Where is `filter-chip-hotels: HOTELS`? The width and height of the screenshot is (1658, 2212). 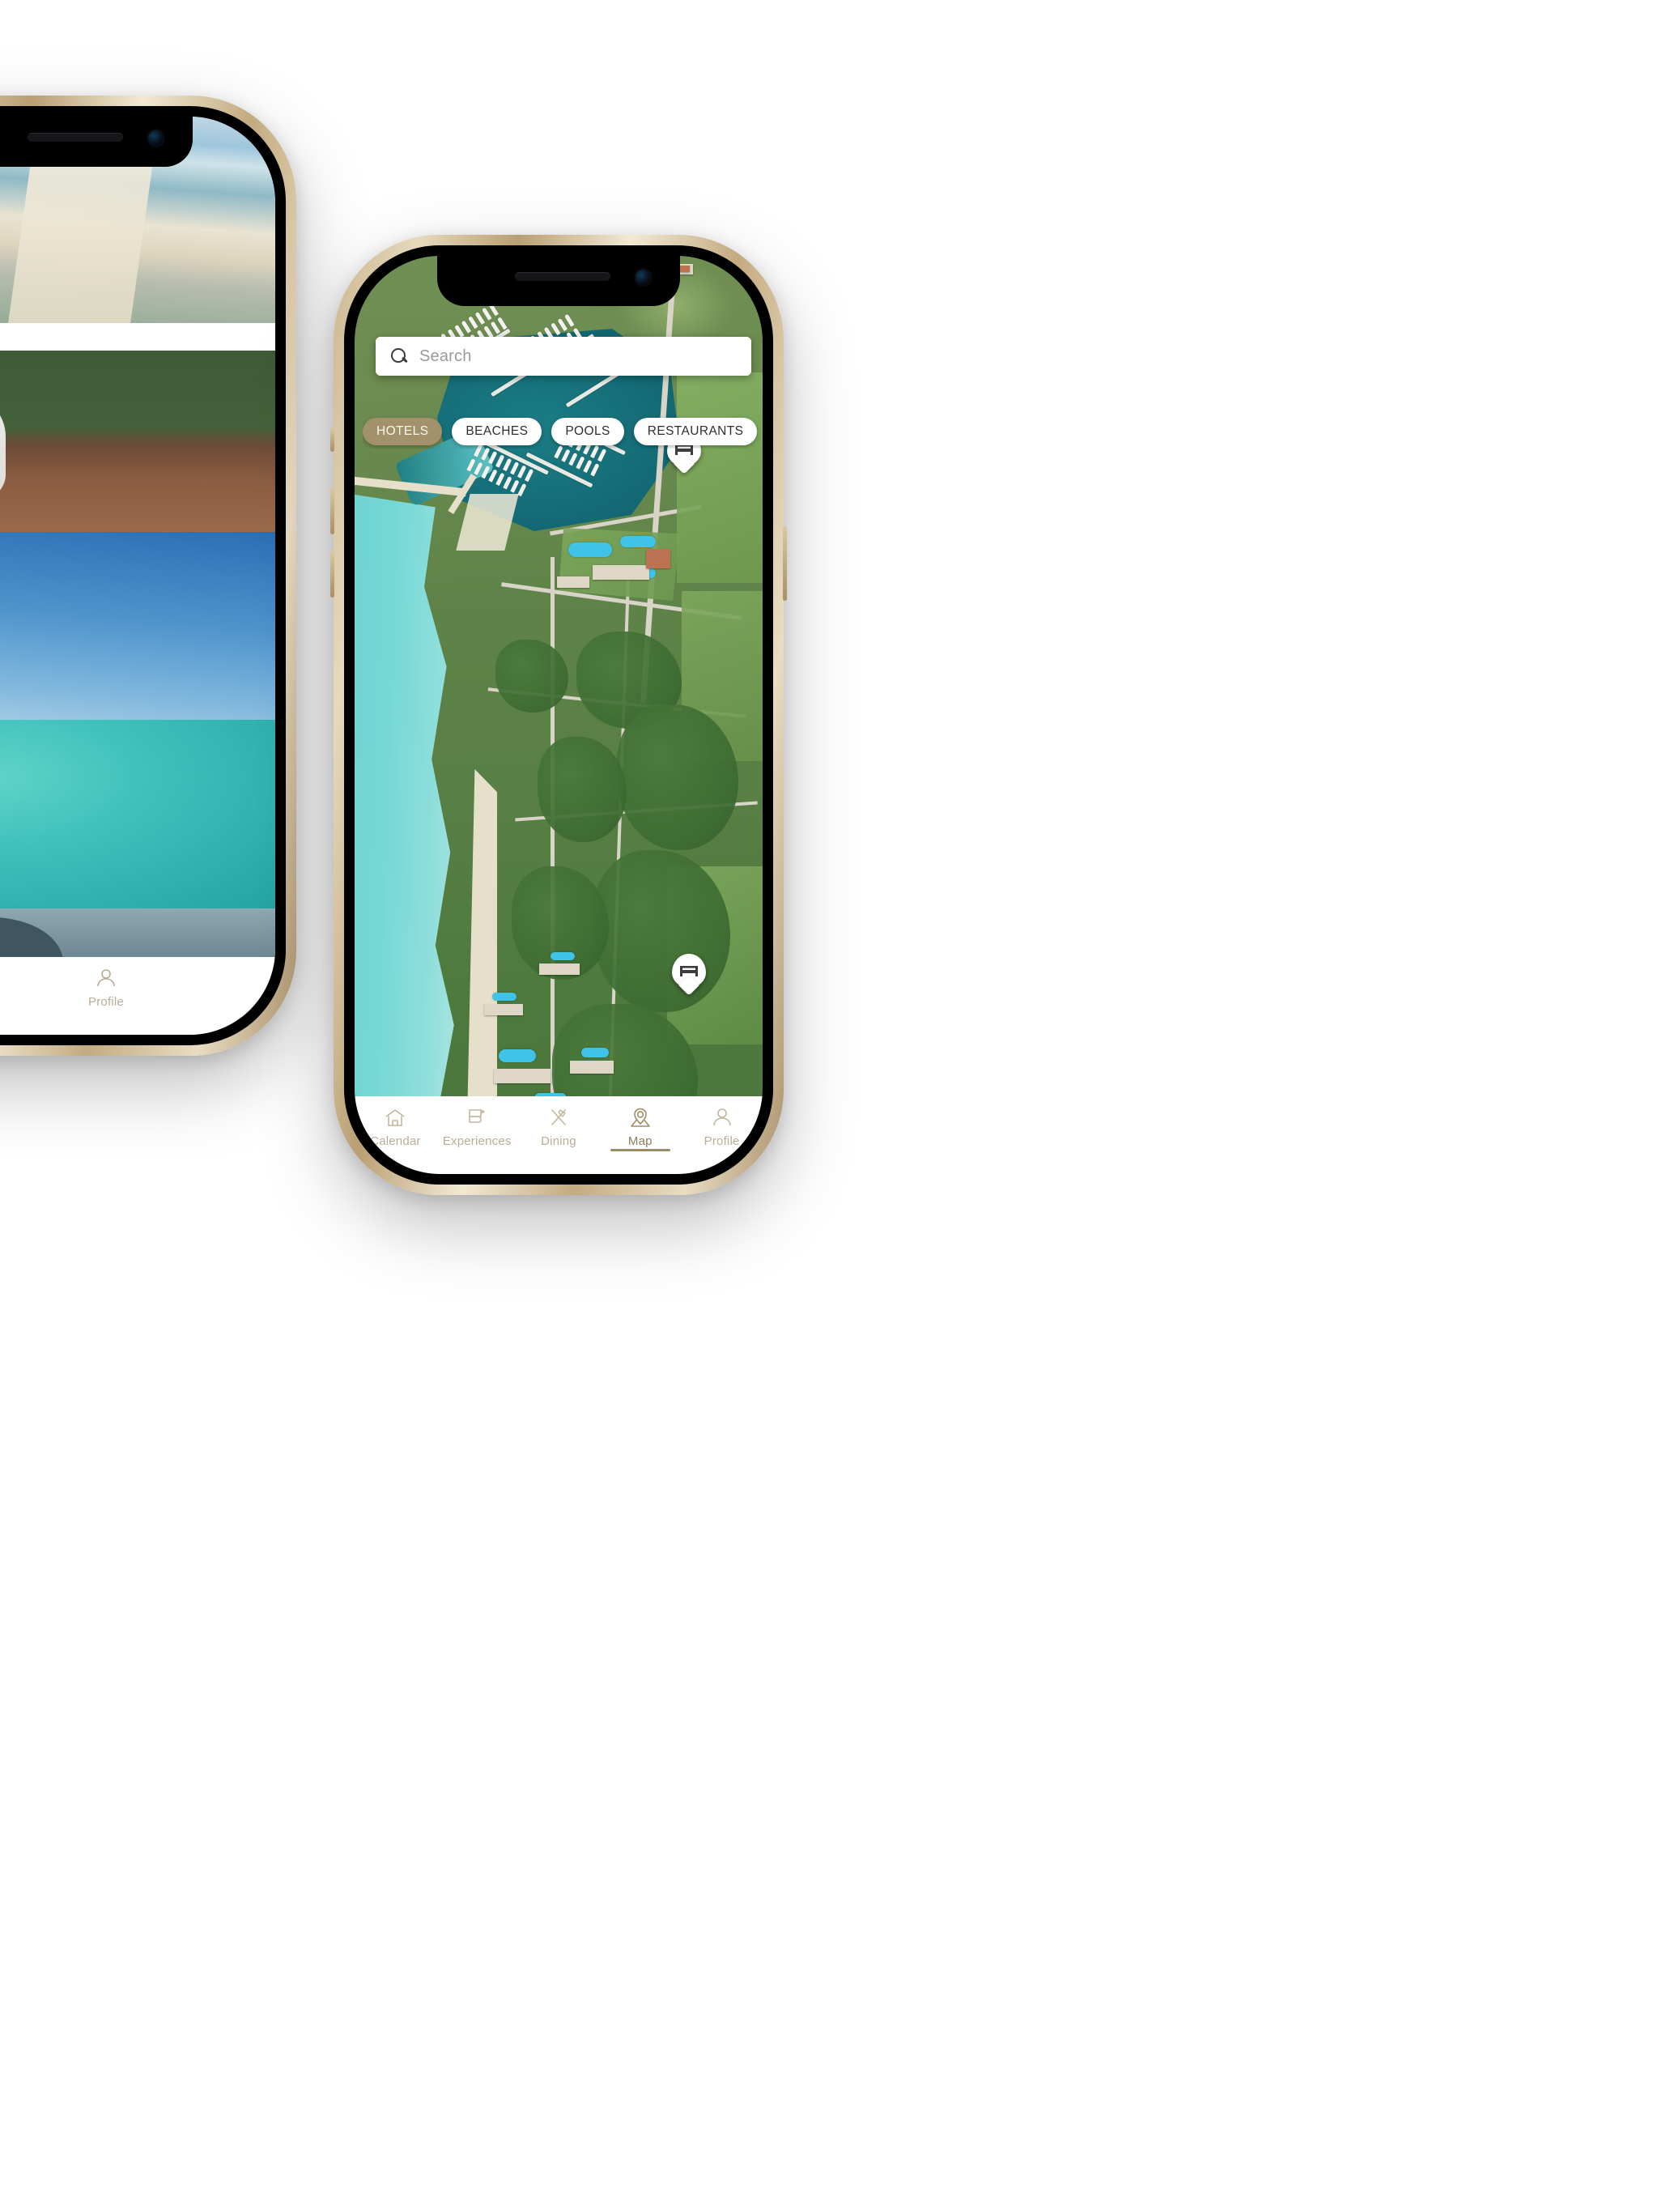 filter-chip-hotels: HOTELS is located at coordinates (403, 431).